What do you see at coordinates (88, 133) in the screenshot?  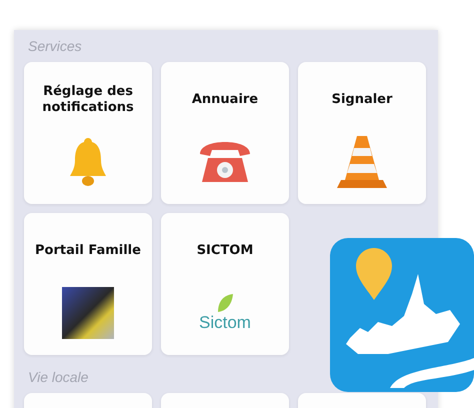 I see `service-tile: Réglage des notifications` at bounding box center [88, 133].